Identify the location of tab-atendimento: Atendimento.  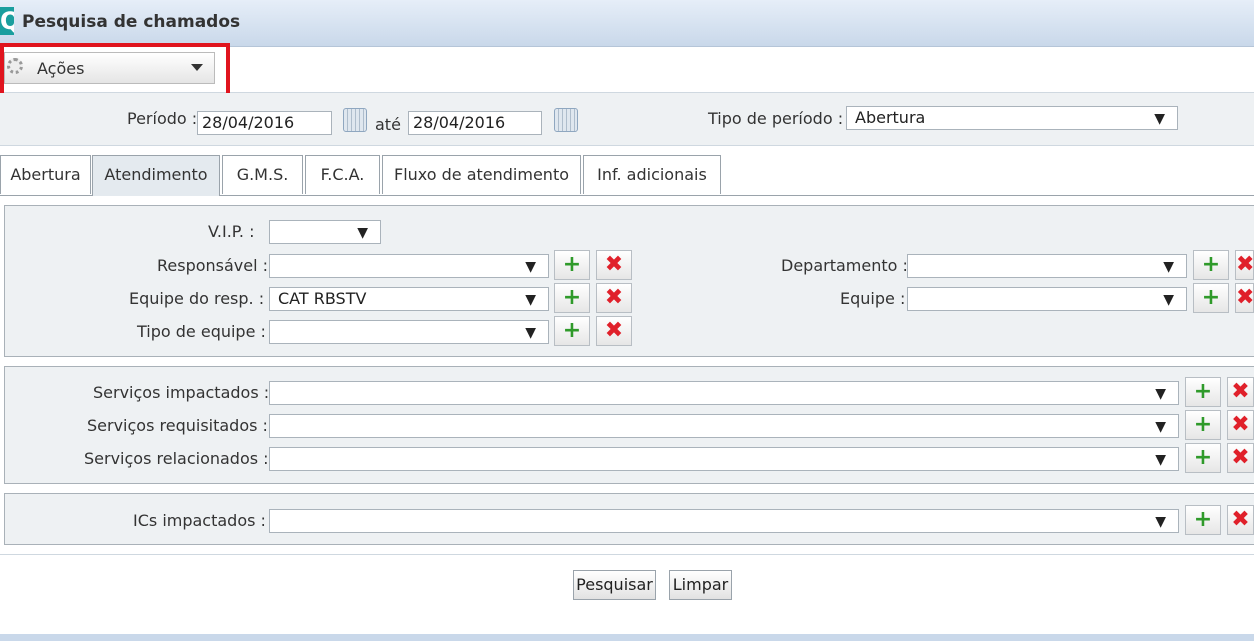
(156, 175).